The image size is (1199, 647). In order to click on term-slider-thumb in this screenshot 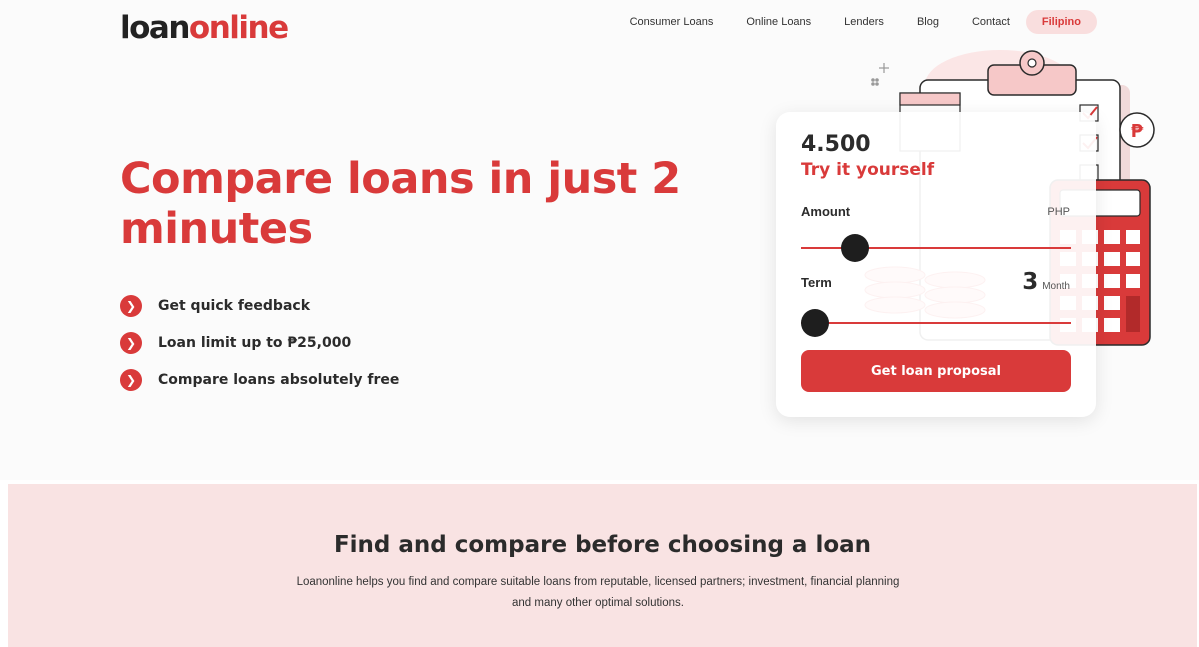, I will do `click(814, 323)`.